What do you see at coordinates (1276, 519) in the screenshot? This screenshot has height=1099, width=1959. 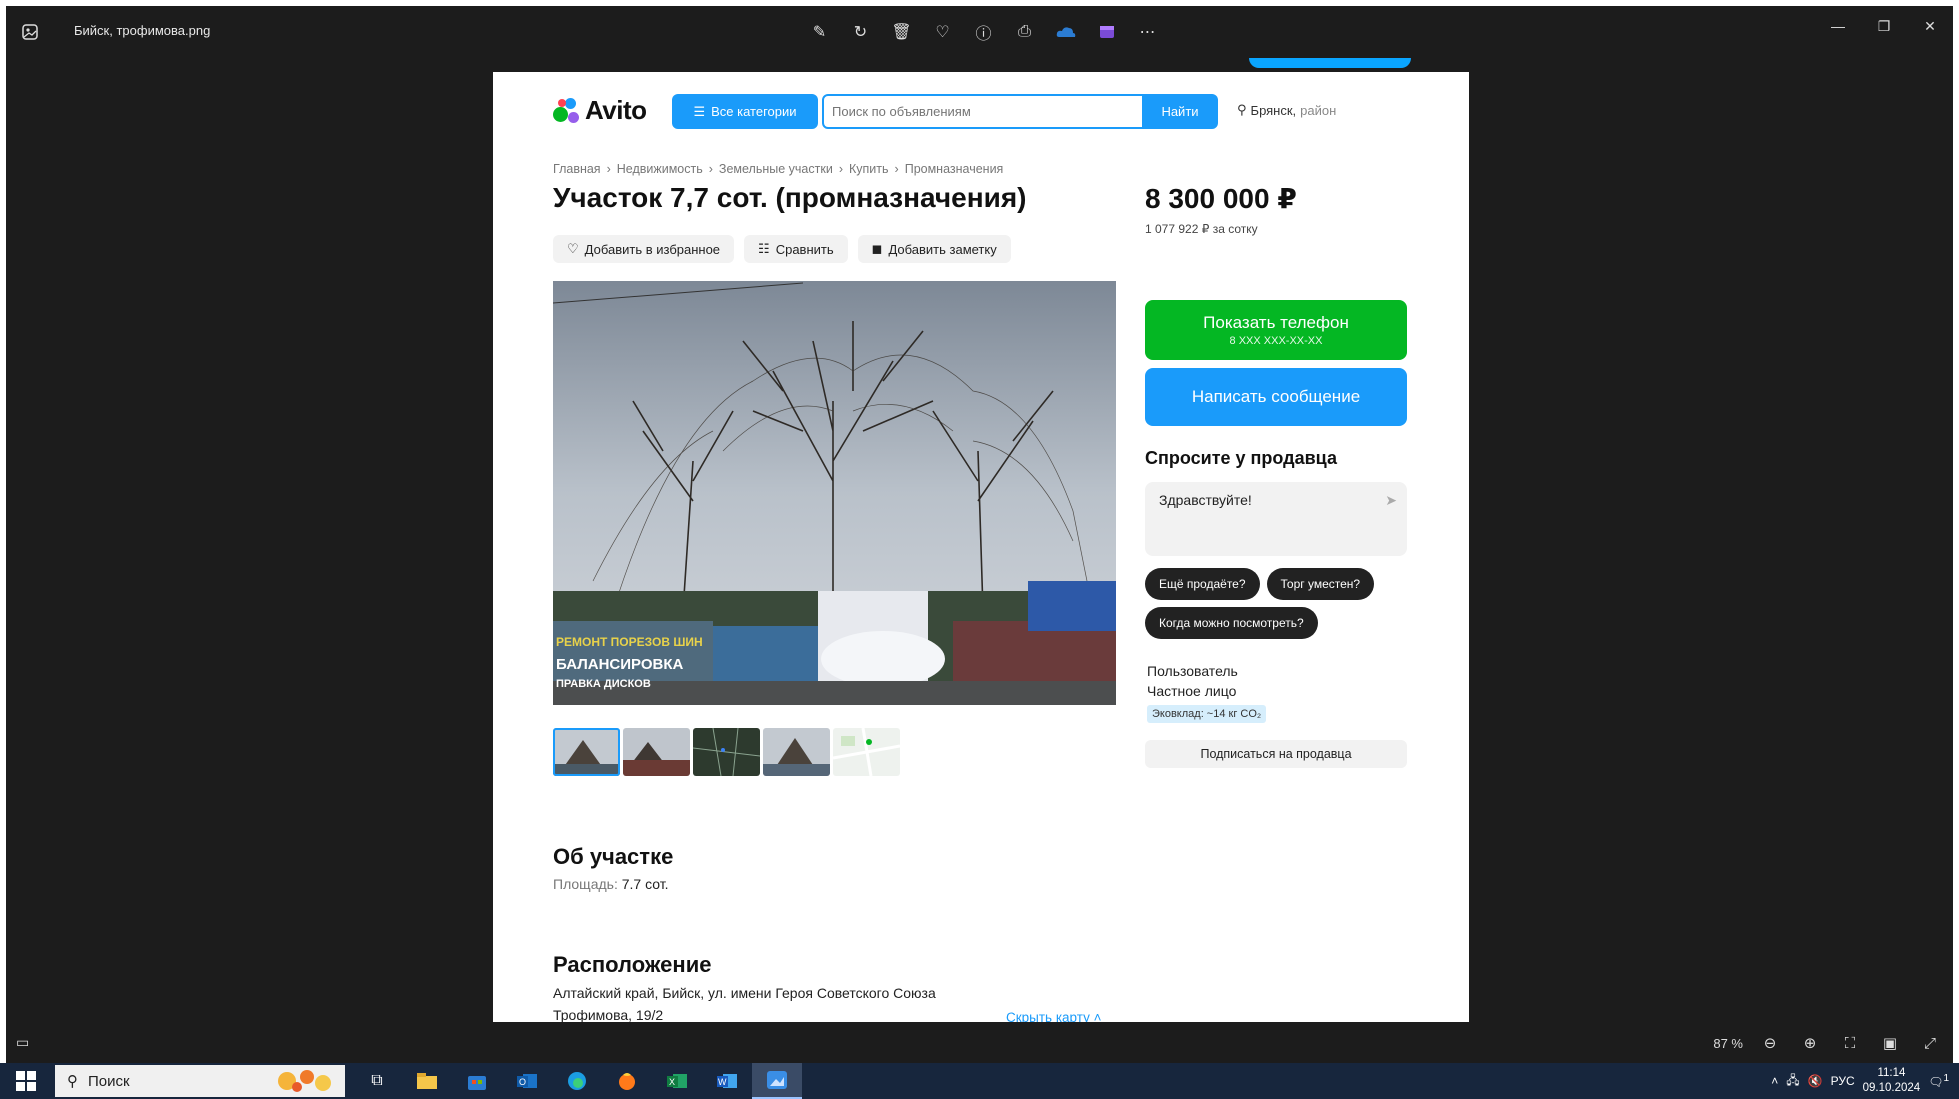 I see `ask-seller-input: Здравствуйте! ➤` at bounding box center [1276, 519].